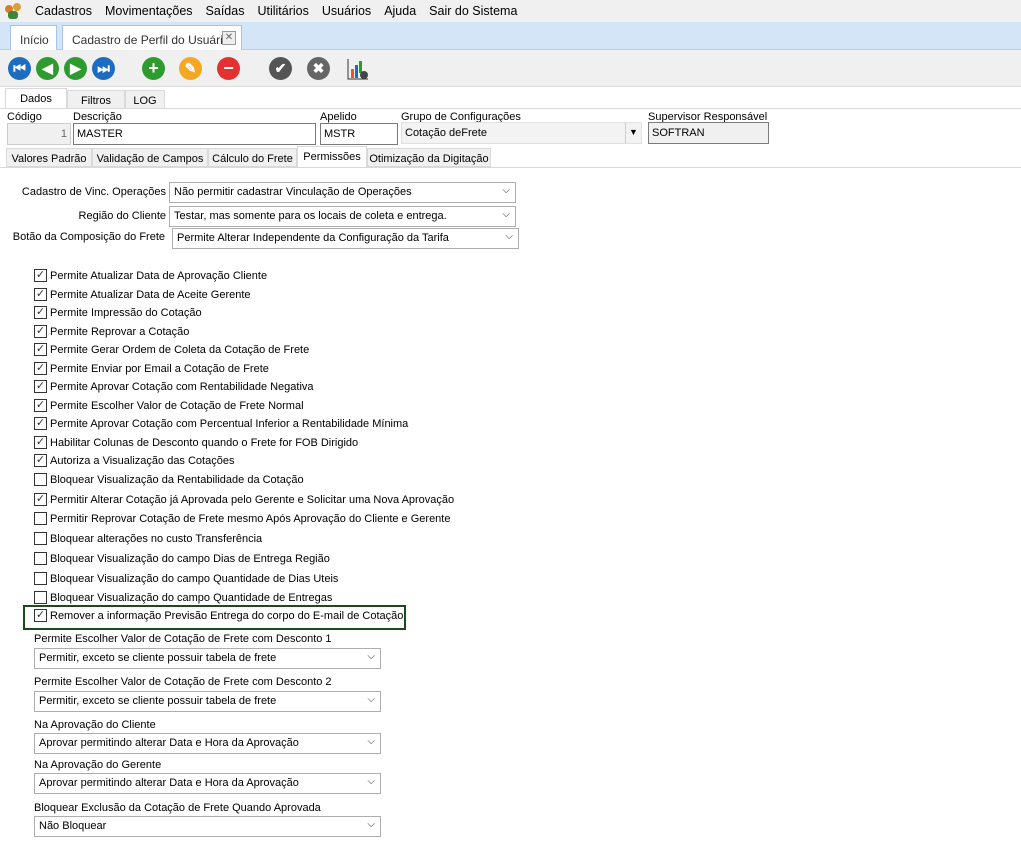 This screenshot has width=1021, height=861. I want to click on edit-icon: ✎, so click(190, 68).